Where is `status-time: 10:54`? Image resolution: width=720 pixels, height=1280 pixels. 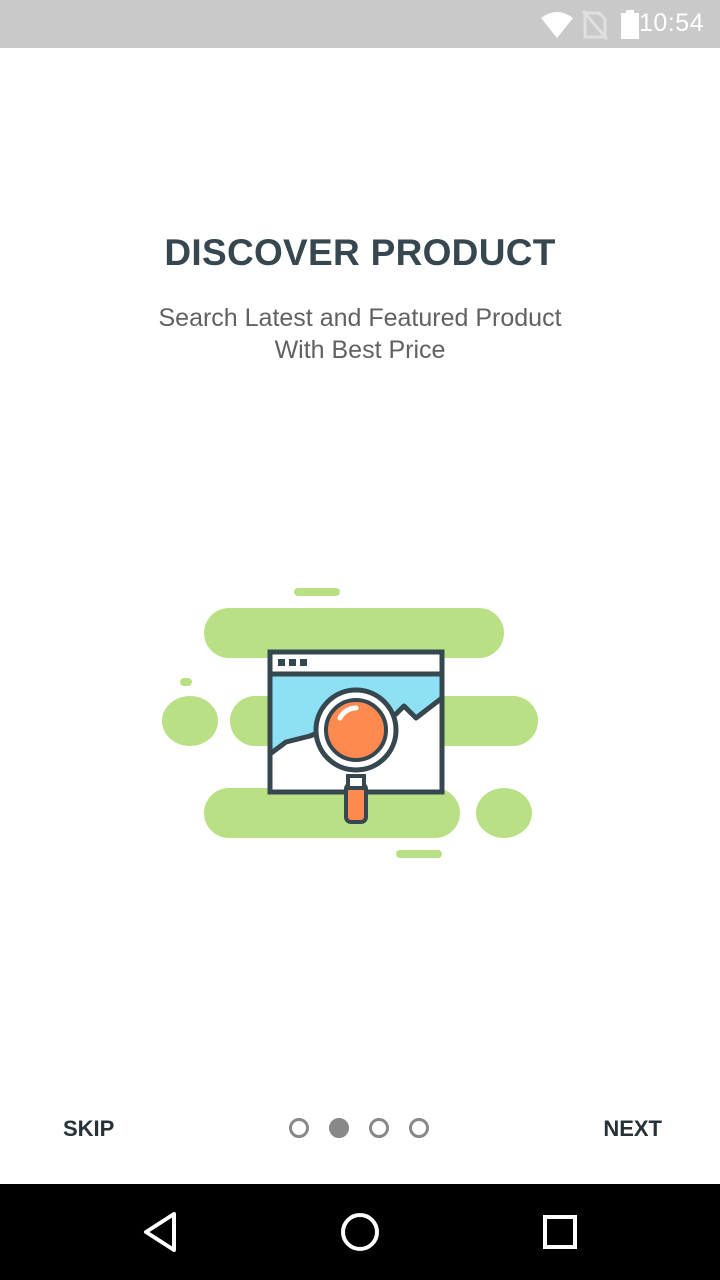
status-time: 10:54 is located at coordinates (671, 23).